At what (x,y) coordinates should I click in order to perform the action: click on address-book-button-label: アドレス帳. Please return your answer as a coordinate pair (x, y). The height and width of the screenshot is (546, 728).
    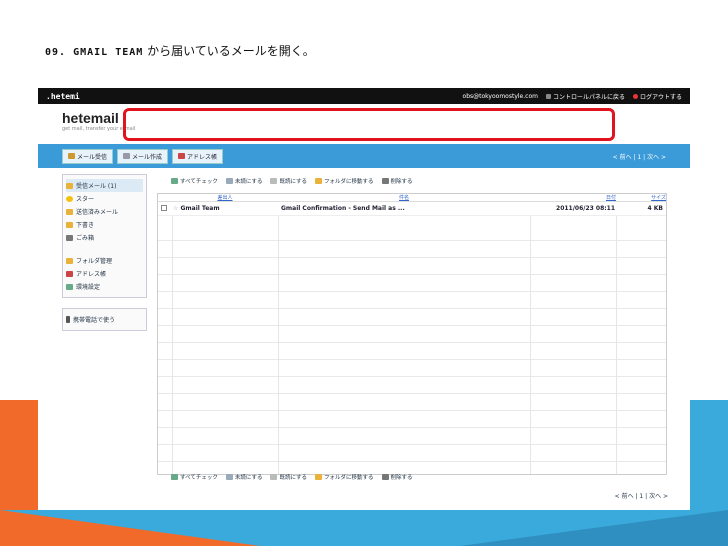
    Looking at the image, I should click on (202, 157).